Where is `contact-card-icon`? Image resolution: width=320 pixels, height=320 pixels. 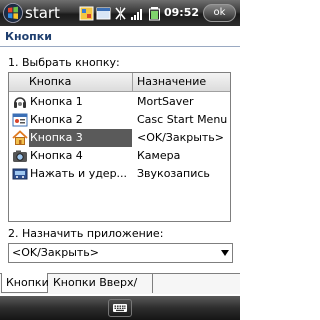
contact-card-icon is located at coordinates (20, 120).